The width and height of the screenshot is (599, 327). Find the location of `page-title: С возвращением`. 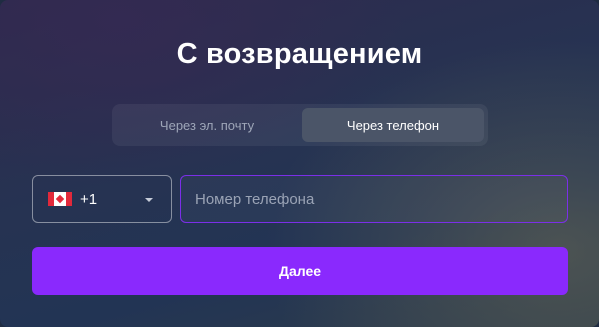

page-title: С возвращением is located at coordinates (299, 54).